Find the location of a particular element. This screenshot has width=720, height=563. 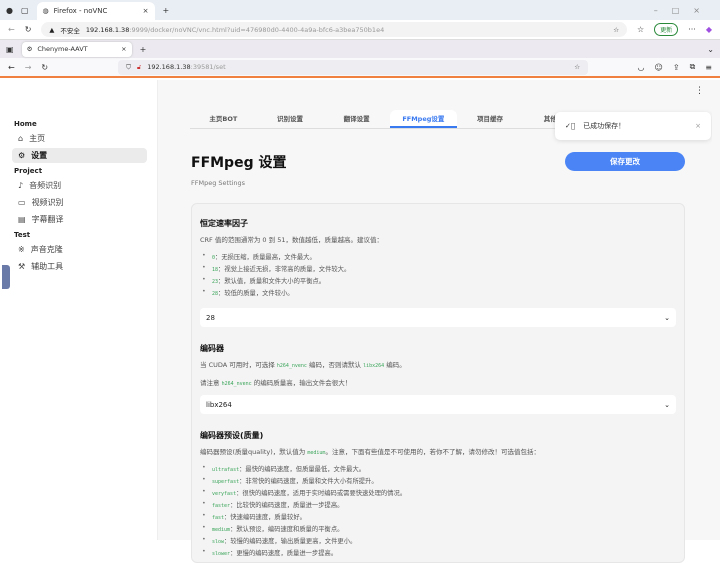

sidebar-item: ⚒ 辅助工具 is located at coordinates (79, 266).